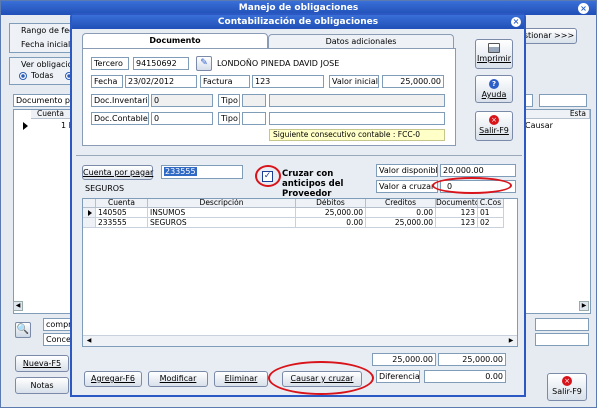 The height and width of the screenshot is (408, 597). Describe the element at coordinates (202, 172) in the screenshot. I see `cuenta-field: 233555` at that location.